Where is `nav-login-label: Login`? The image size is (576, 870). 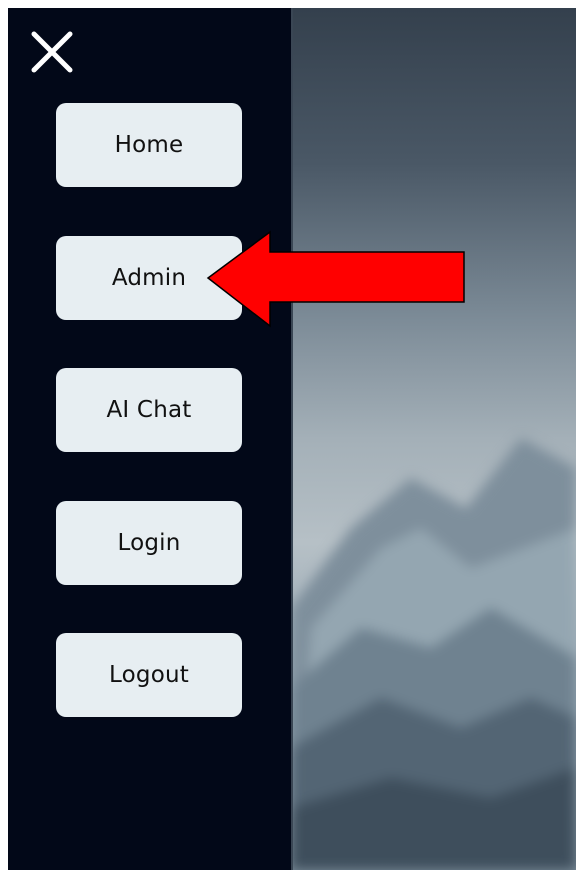 nav-login-label: Login is located at coordinates (149, 543).